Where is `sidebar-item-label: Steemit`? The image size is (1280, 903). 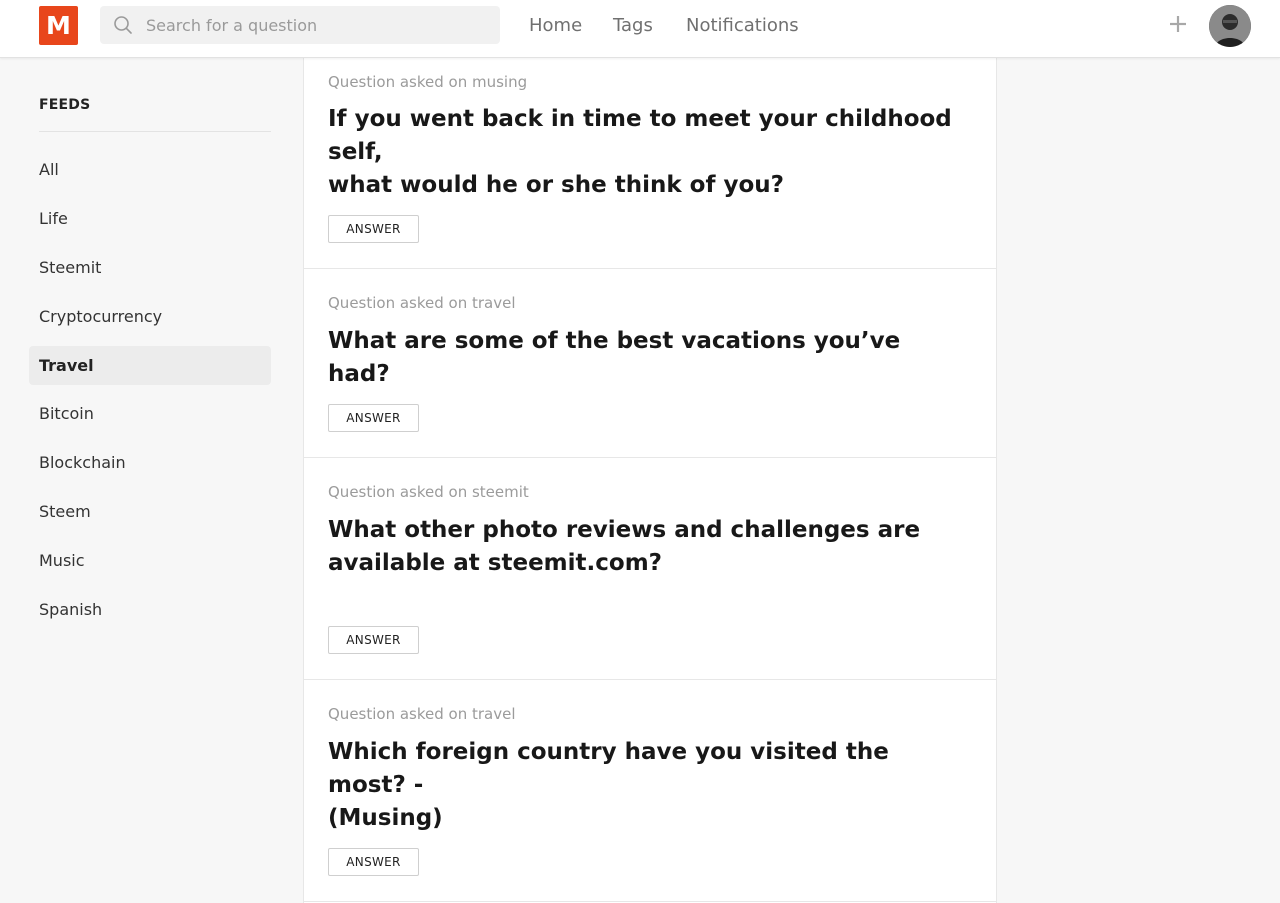 sidebar-item-label: Steemit is located at coordinates (70, 267).